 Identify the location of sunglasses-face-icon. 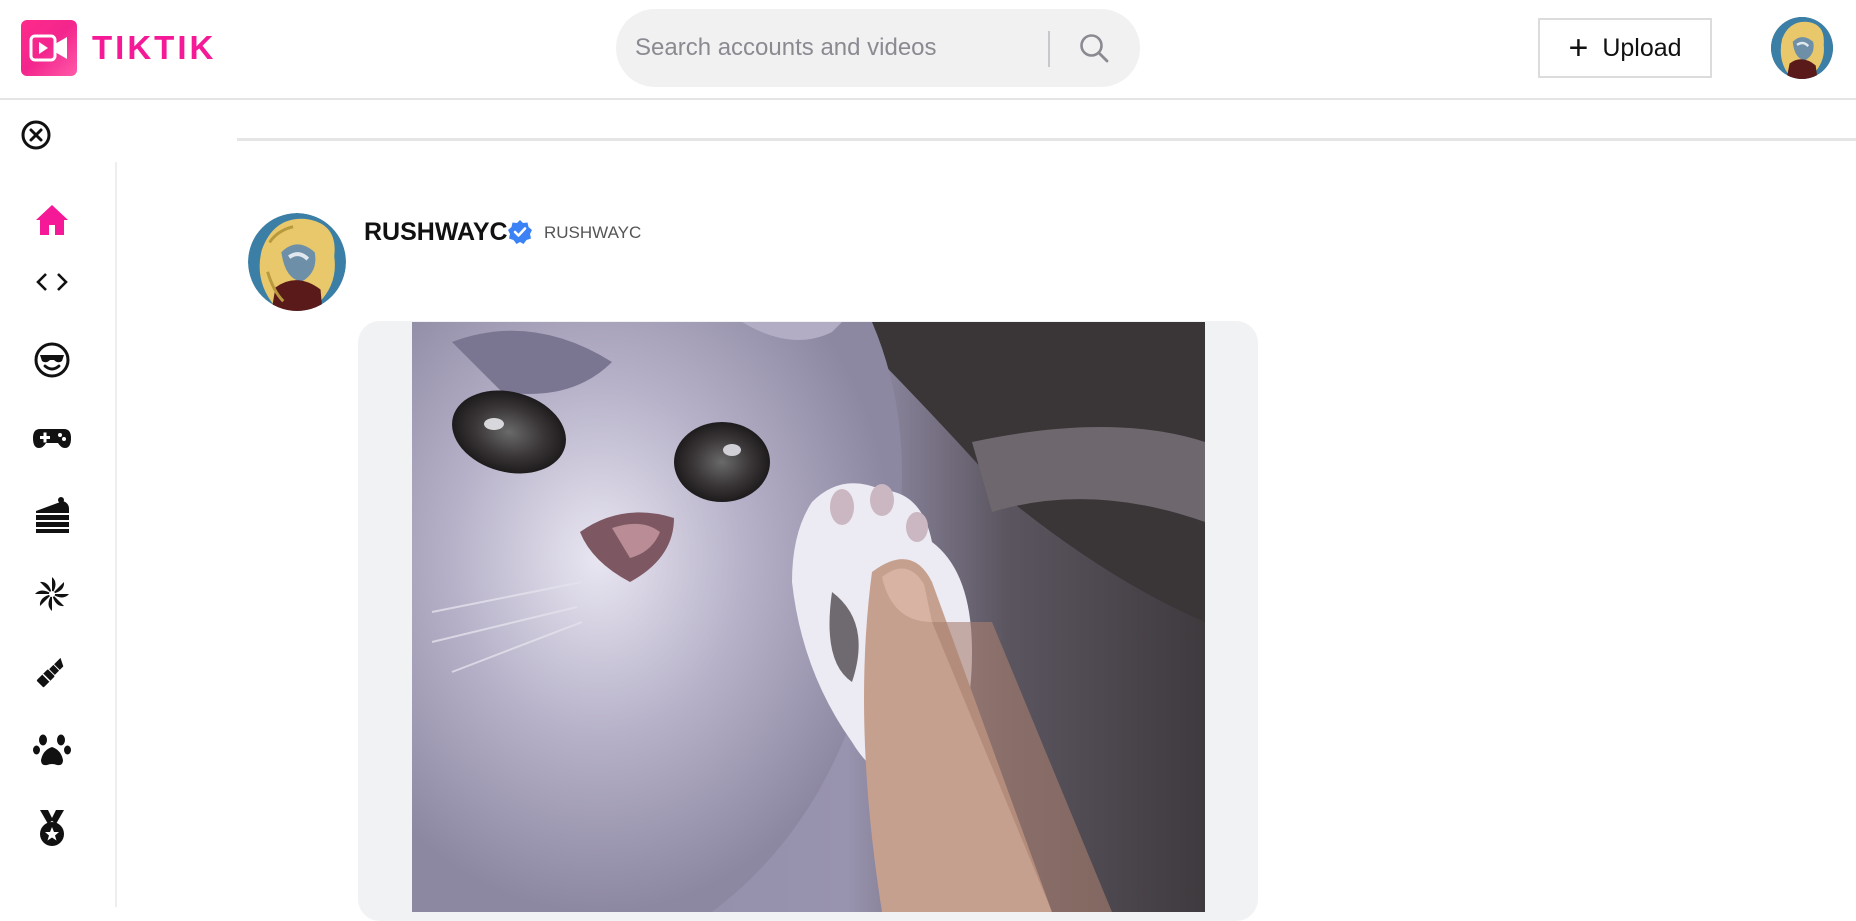
(52, 360).